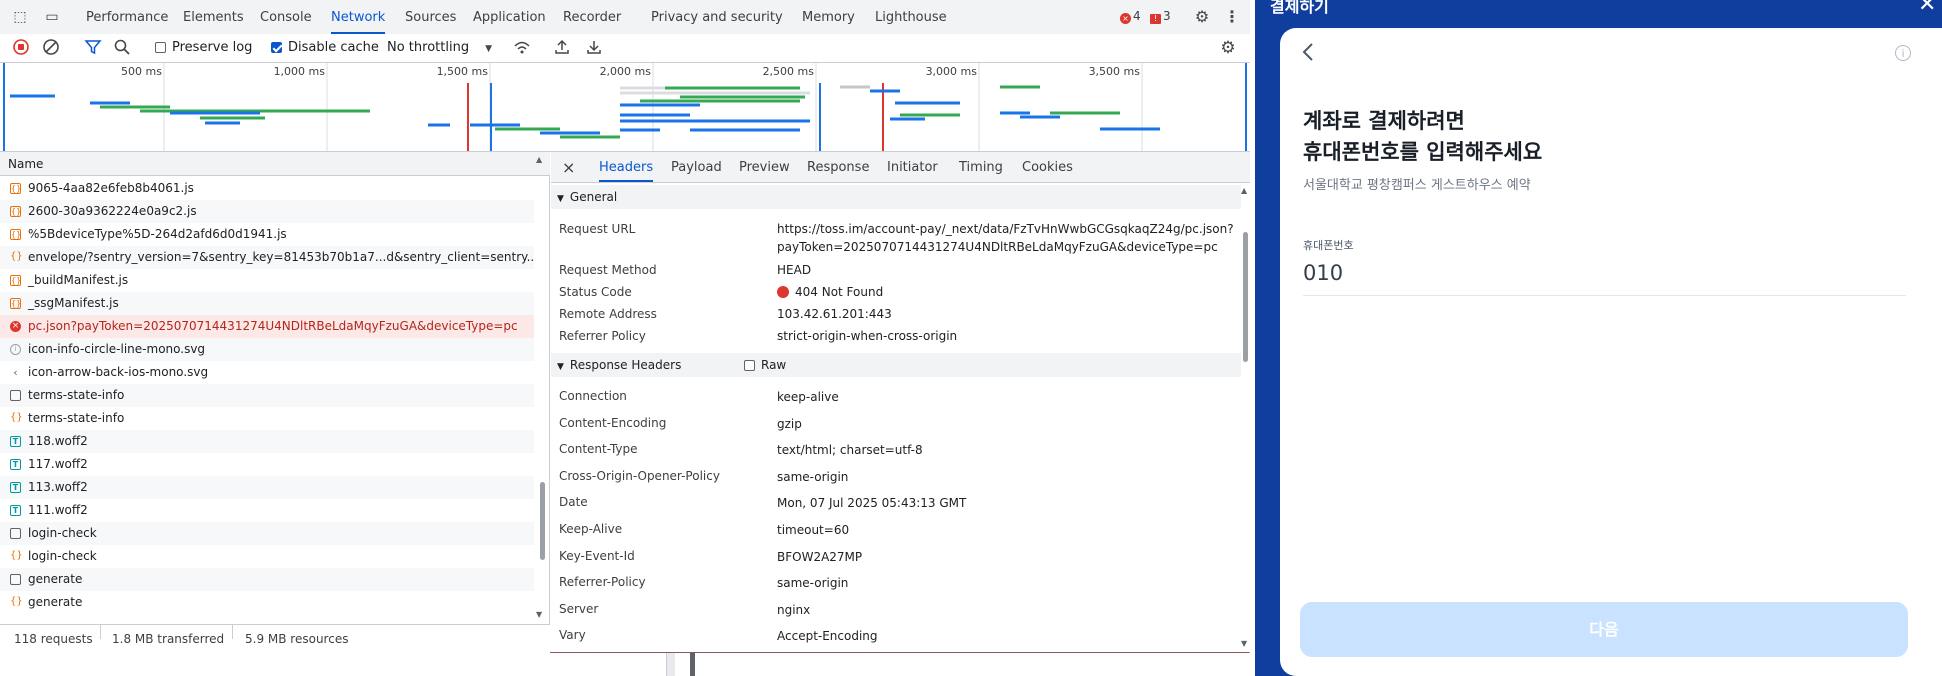 The height and width of the screenshot is (676, 1942). I want to click on response-header-key: Server, so click(579, 608).